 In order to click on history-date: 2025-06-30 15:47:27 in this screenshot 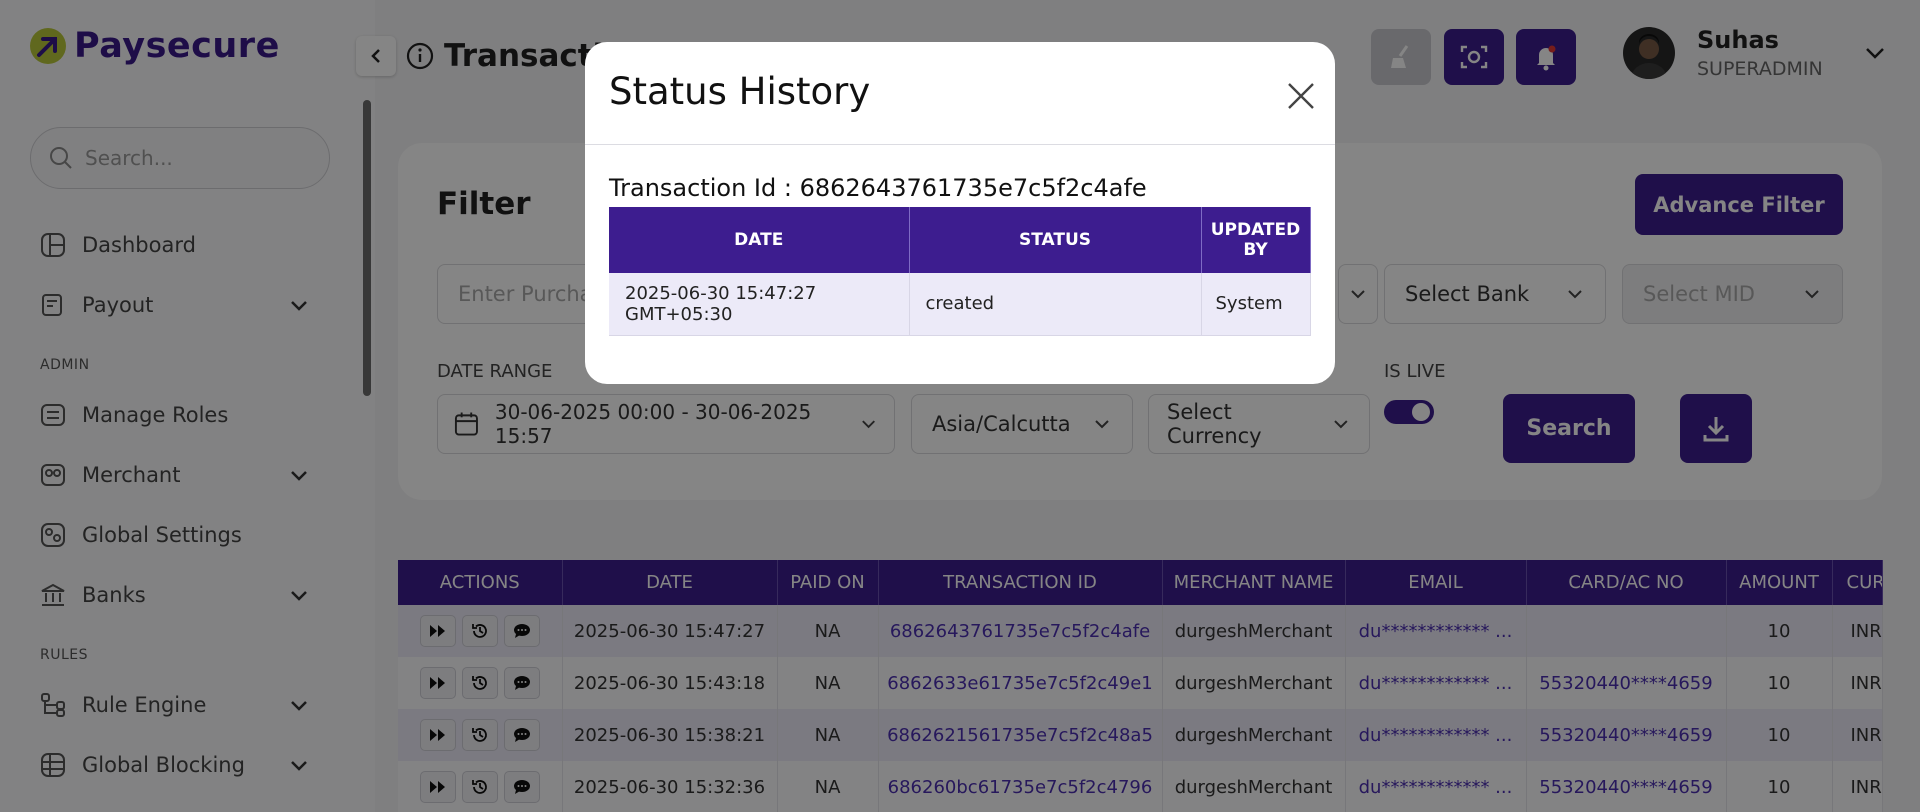, I will do `click(721, 293)`.